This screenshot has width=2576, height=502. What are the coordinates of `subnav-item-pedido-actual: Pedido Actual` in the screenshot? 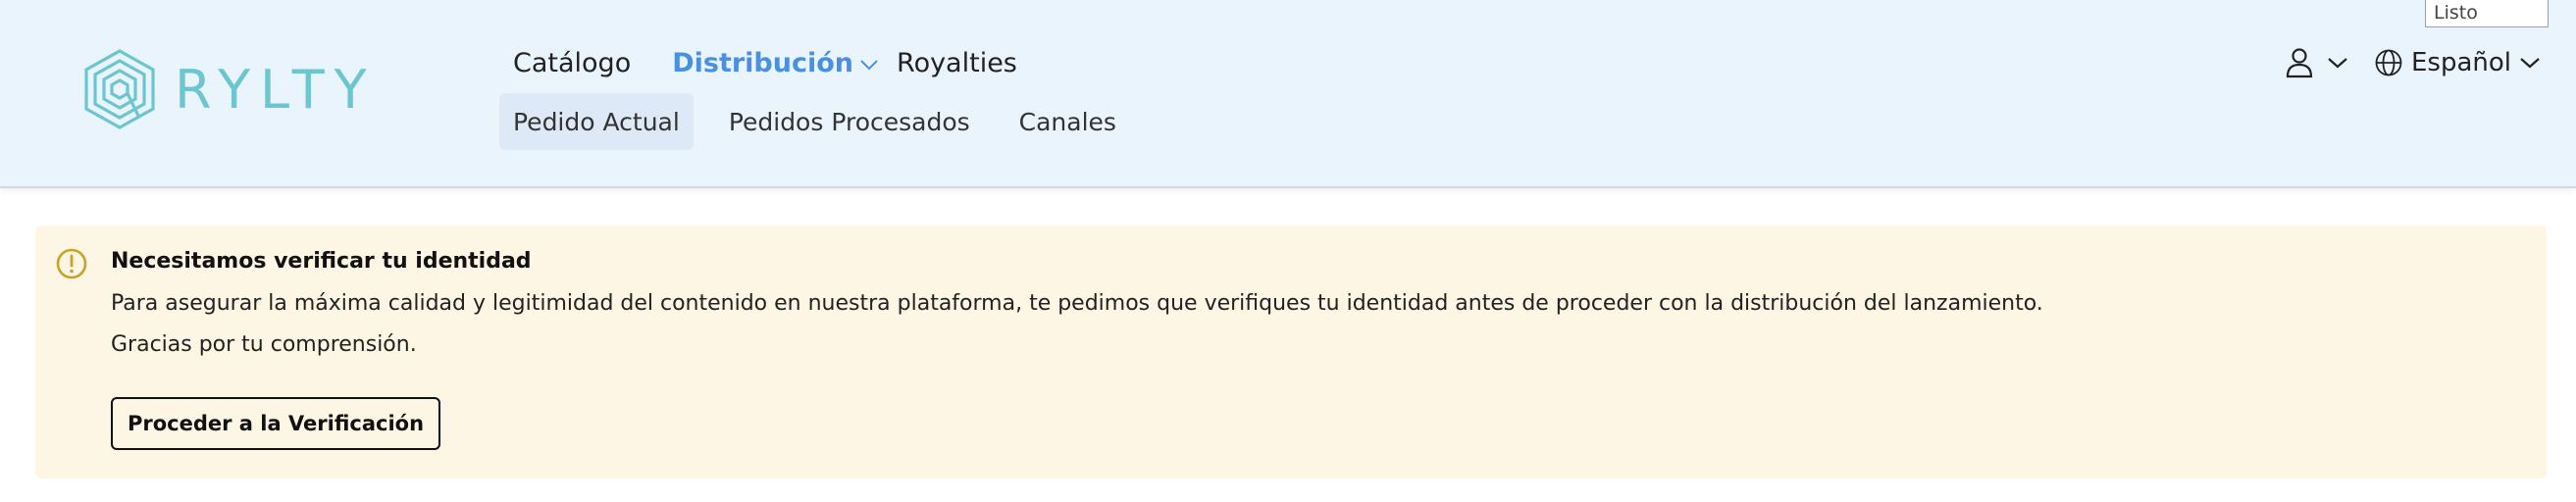 It's located at (596, 121).